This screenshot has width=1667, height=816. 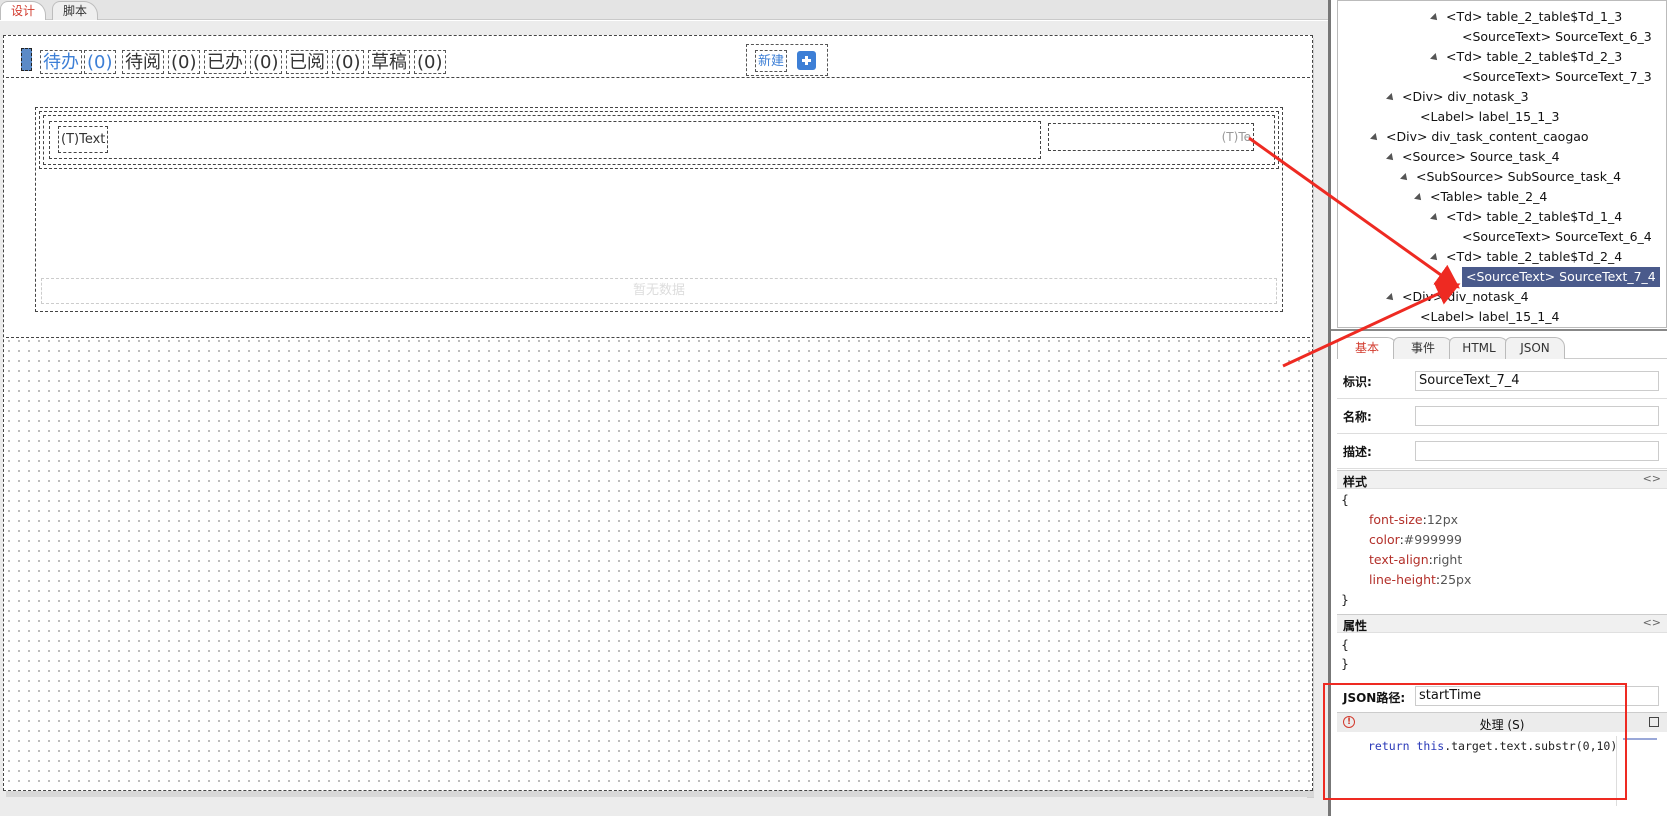 What do you see at coordinates (26, 59) in the screenshot?
I see `selection-handle` at bounding box center [26, 59].